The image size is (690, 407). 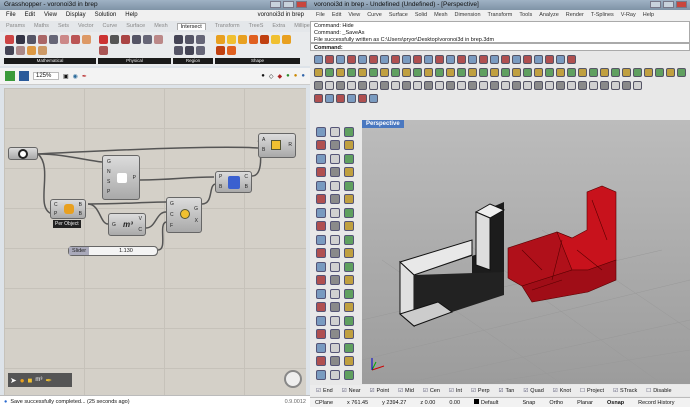 I want to click on menu-edit: Edit, so click(x=336, y=15).